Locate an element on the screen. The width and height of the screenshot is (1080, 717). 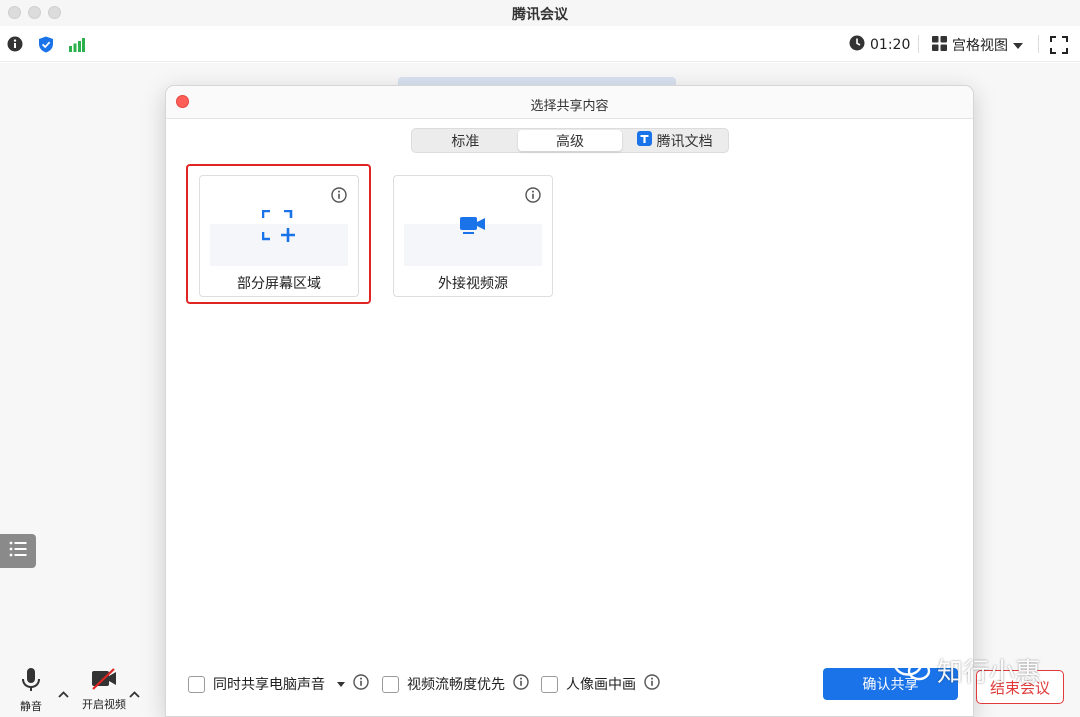
grid-view-button: 宫格视图 is located at coordinates (977, 45).